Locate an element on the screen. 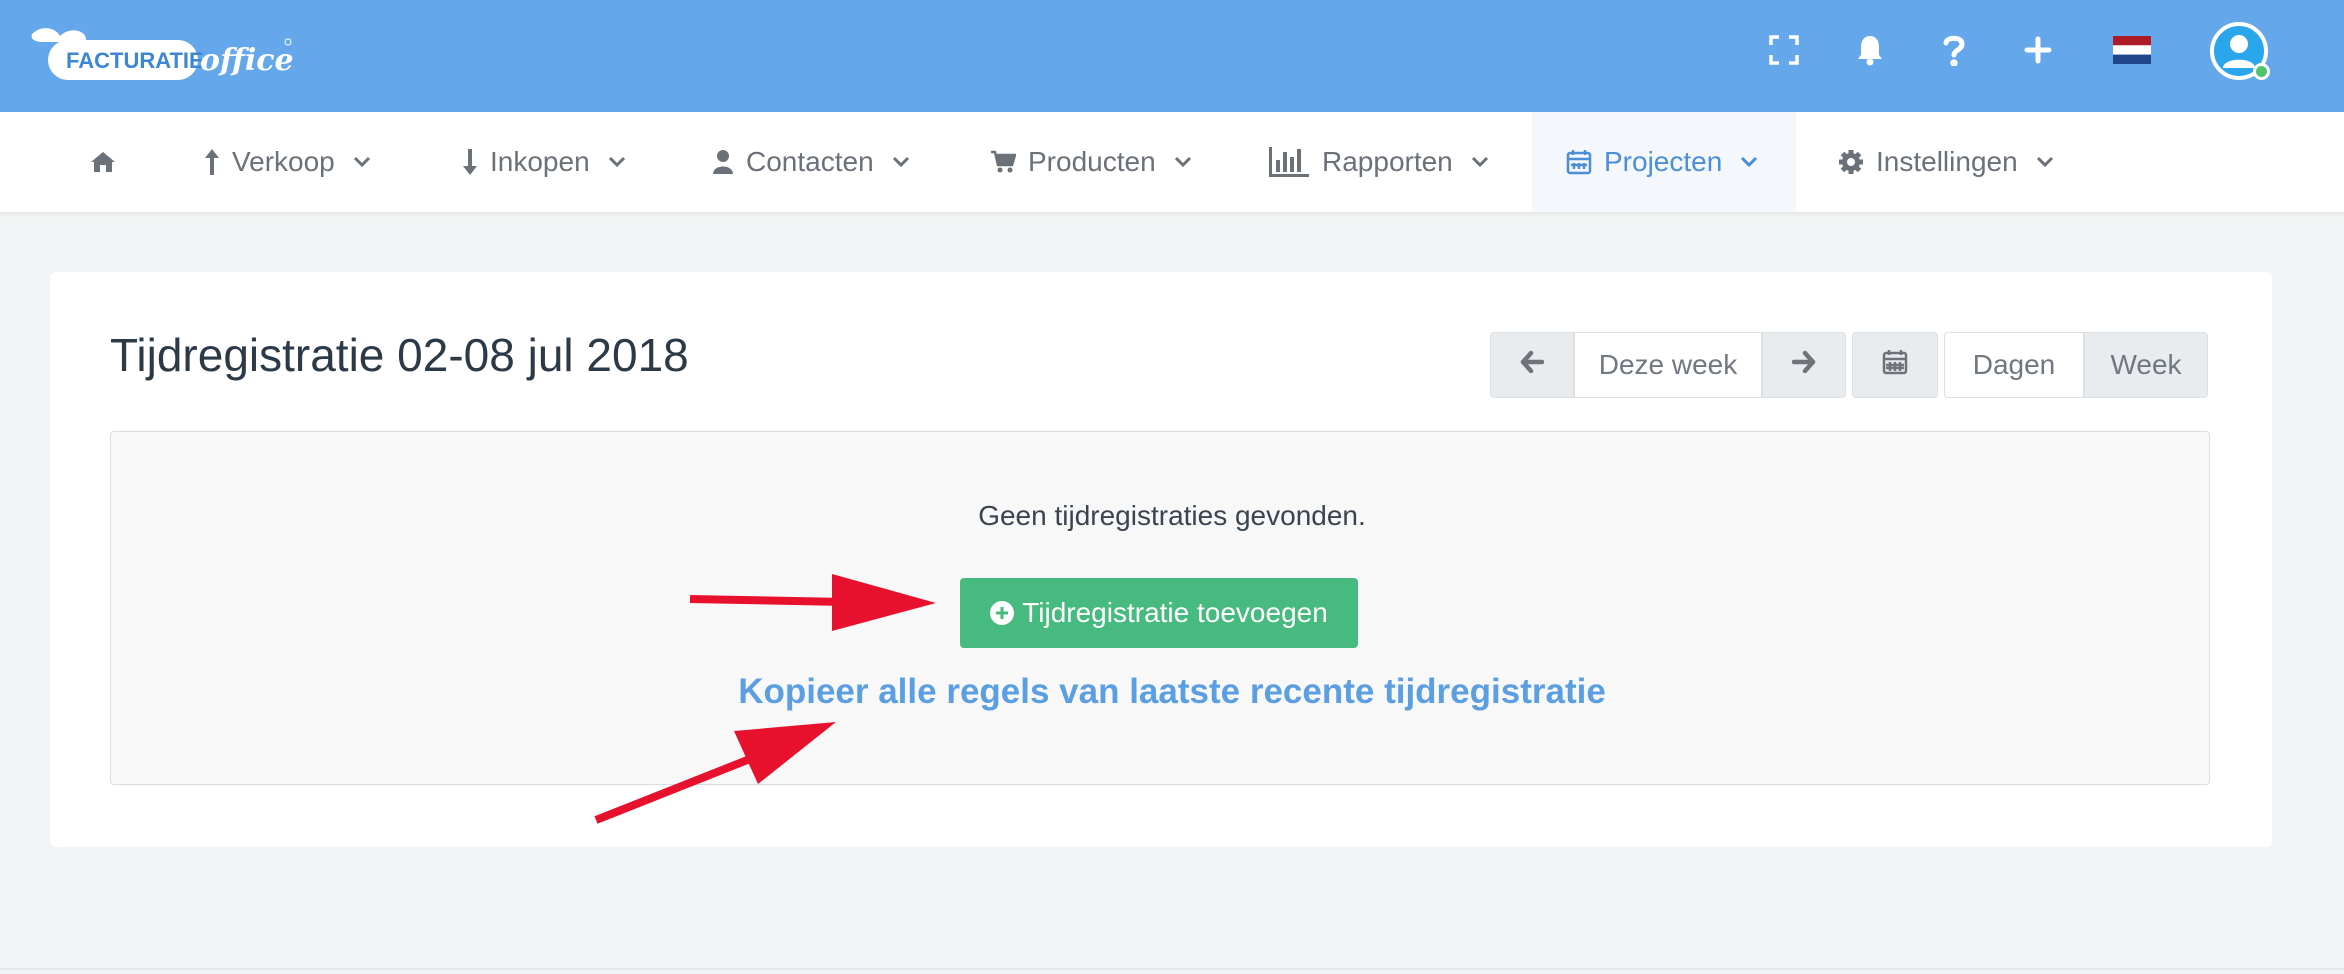  page-title: Tijdregistratie 02-08 jul 2018 is located at coordinates (399, 355).